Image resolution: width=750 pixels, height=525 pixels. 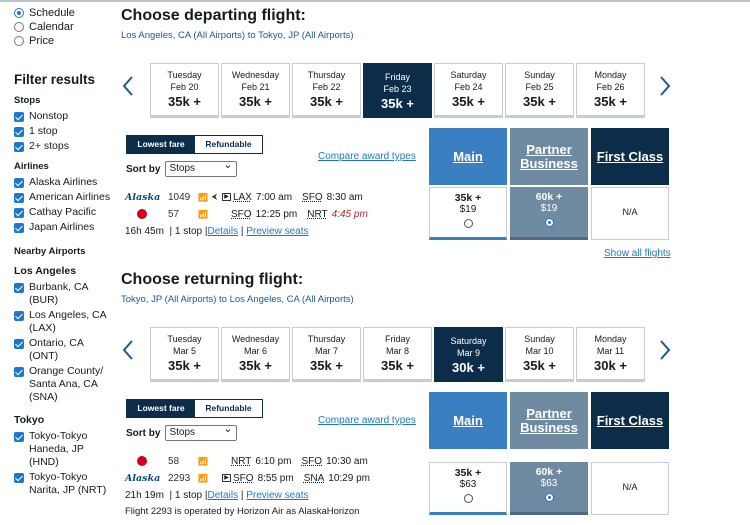 What do you see at coordinates (64, 212) in the screenshot?
I see `filter-cathay-pacific: Cathay Pacific` at bounding box center [64, 212].